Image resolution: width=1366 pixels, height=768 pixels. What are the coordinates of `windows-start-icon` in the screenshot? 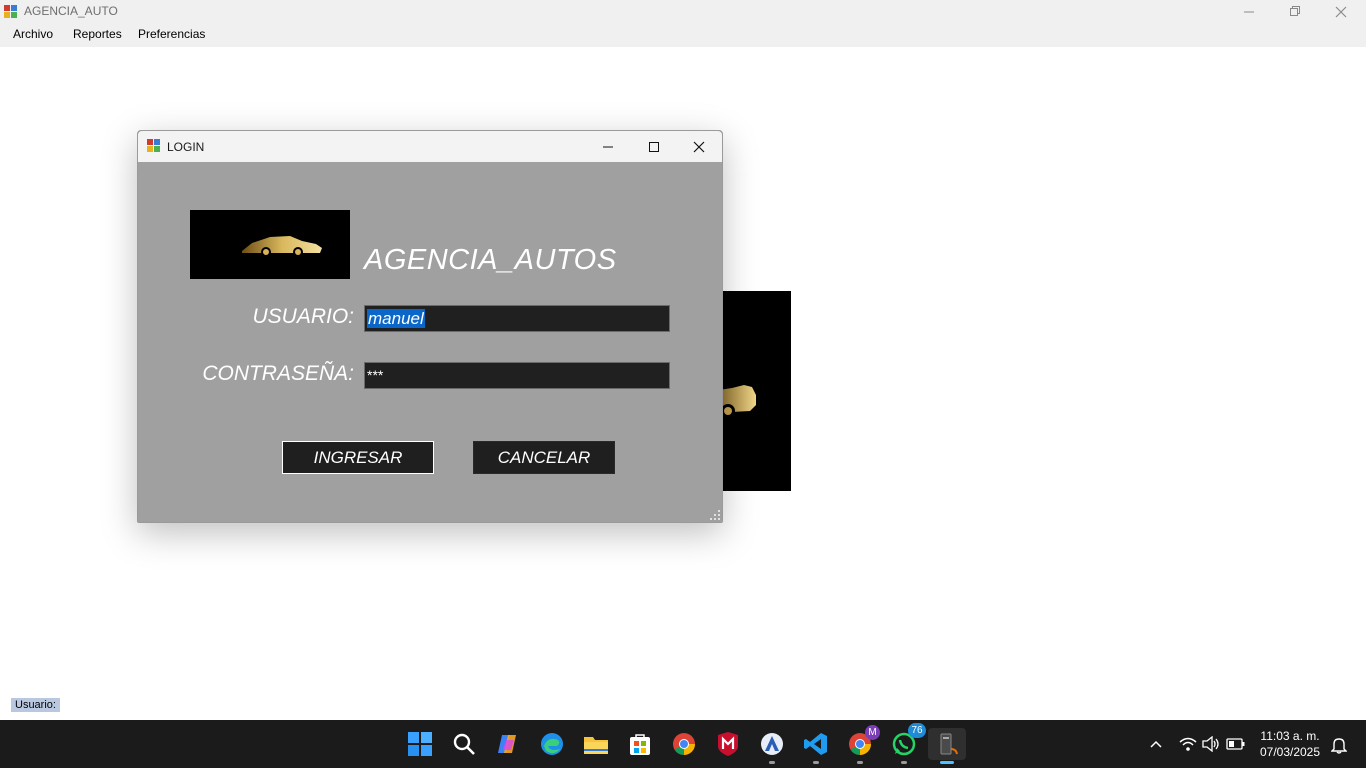 It's located at (420, 744).